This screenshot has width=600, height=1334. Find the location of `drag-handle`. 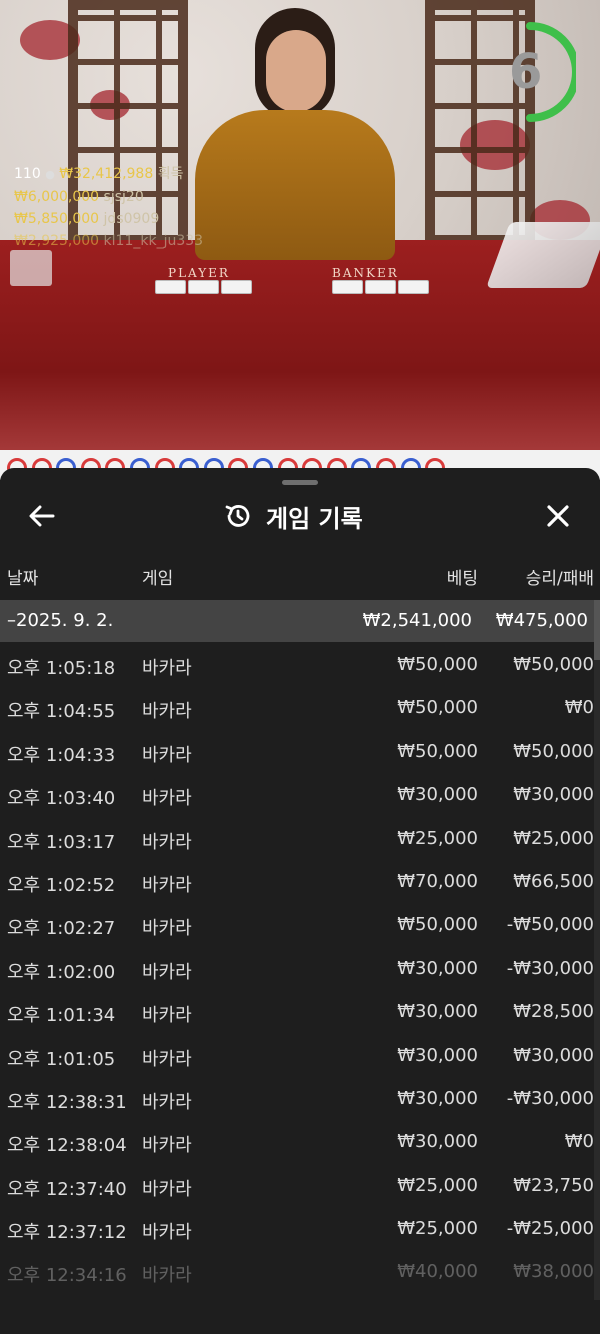

drag-handle is located at coordinates (300, 482).